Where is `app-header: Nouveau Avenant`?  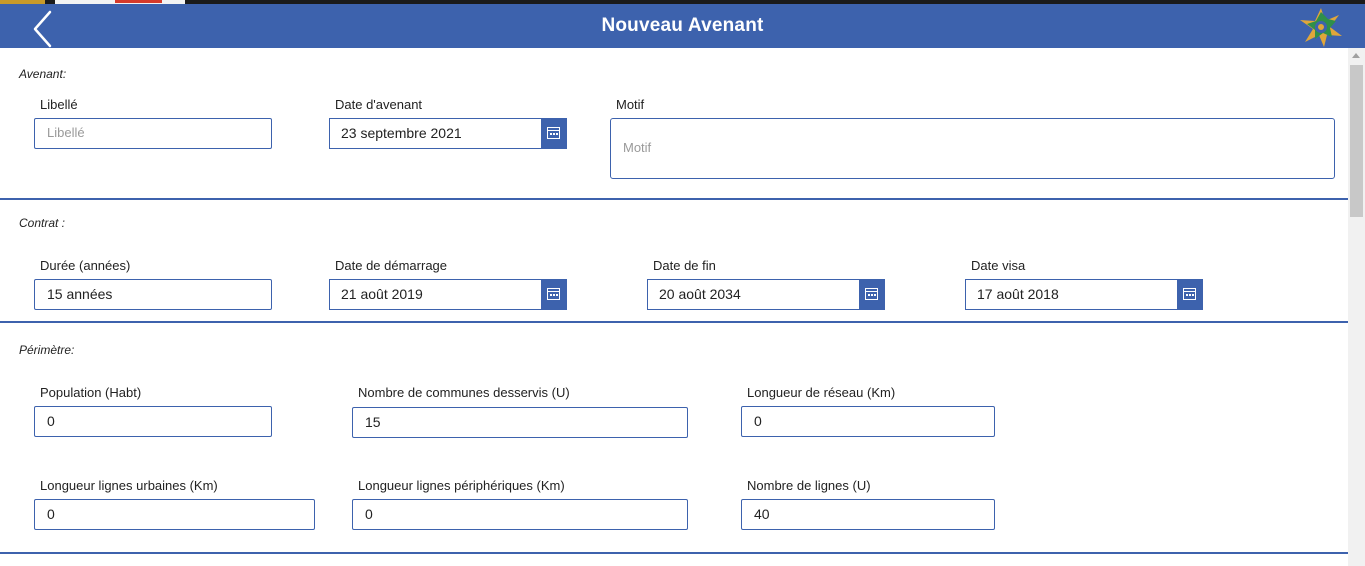 app-header: Nouveau Avenant is located at coordinates (682, 26).